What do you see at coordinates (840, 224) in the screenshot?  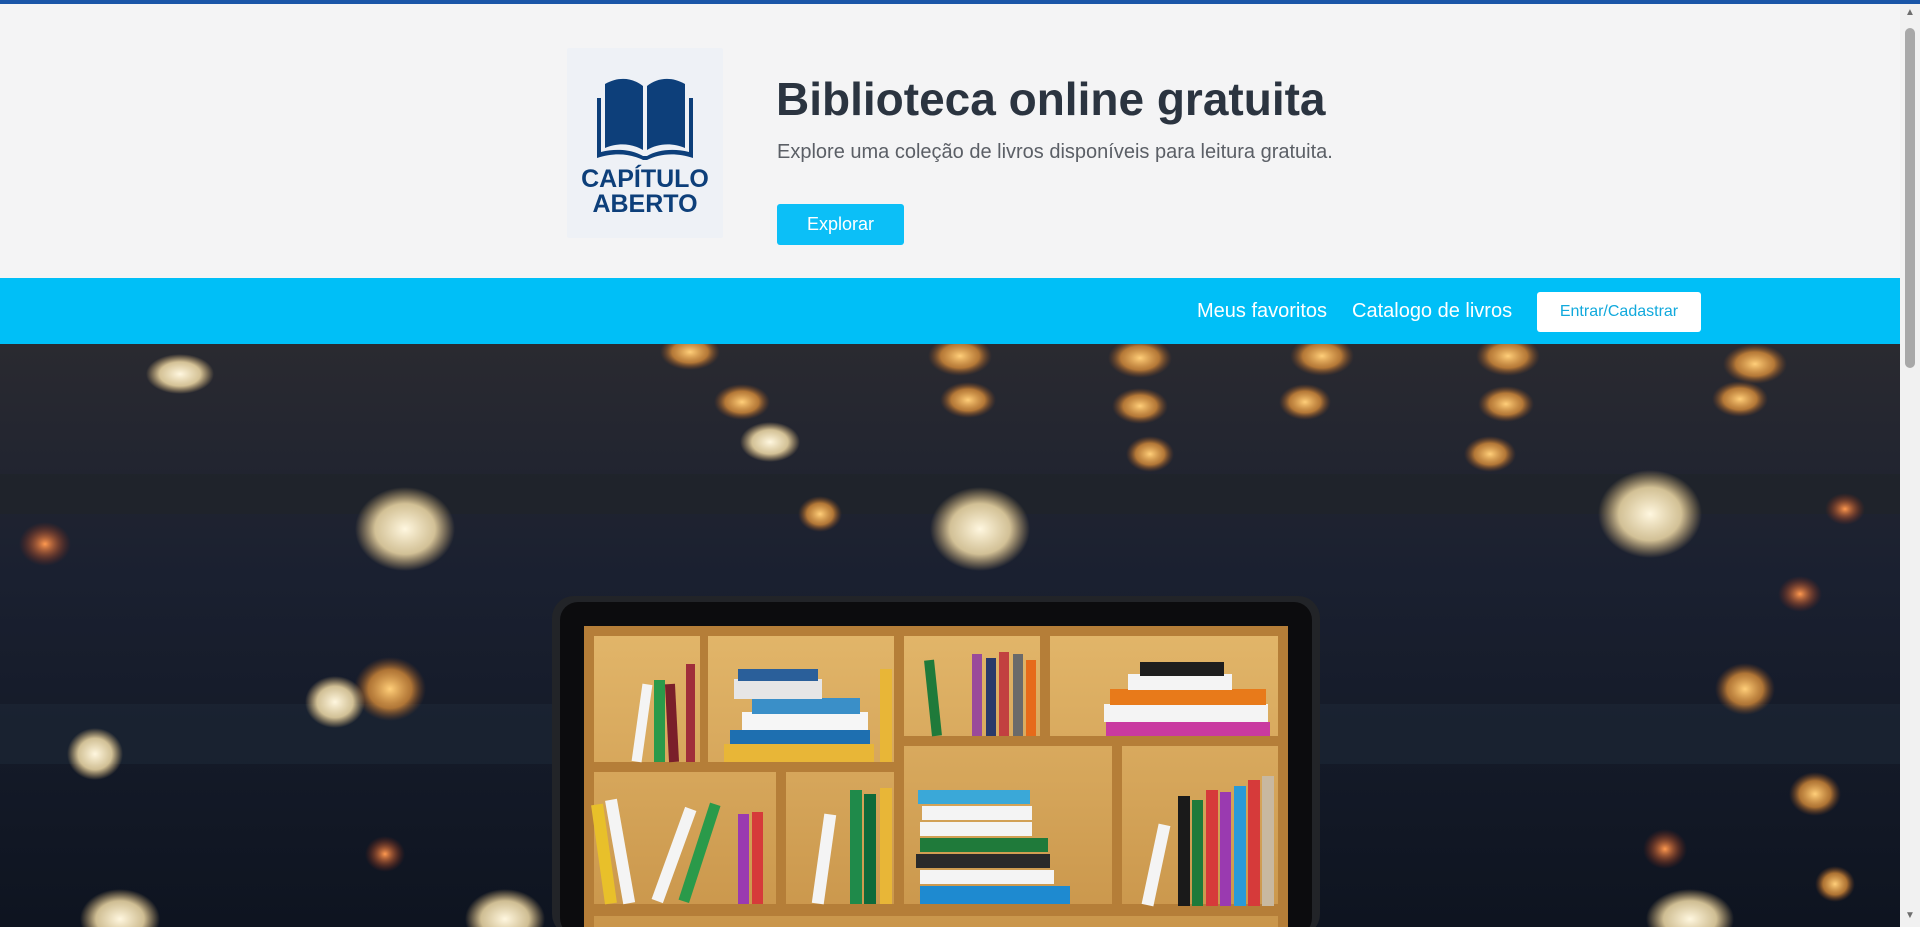 I see `explore-button: Explorar` at bounding box center [840, 224].